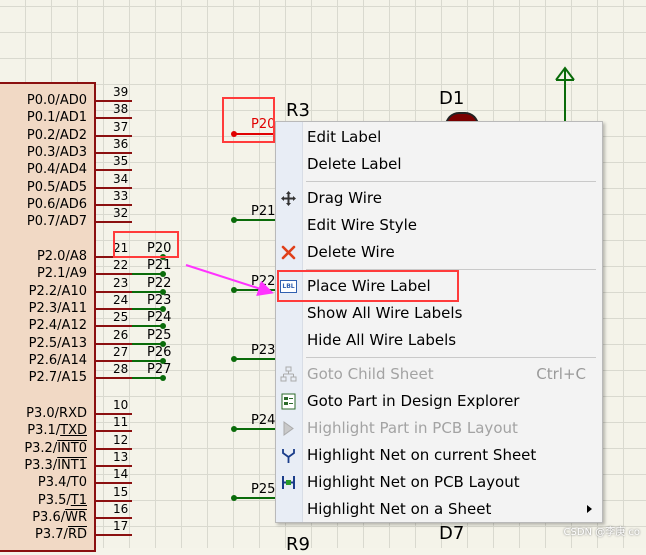 This screenshot has width=646, height=555. Describe the element at coordinates (601, 532) in the screenshot. I see `watermark: CSDN @李庚 co` at that location.